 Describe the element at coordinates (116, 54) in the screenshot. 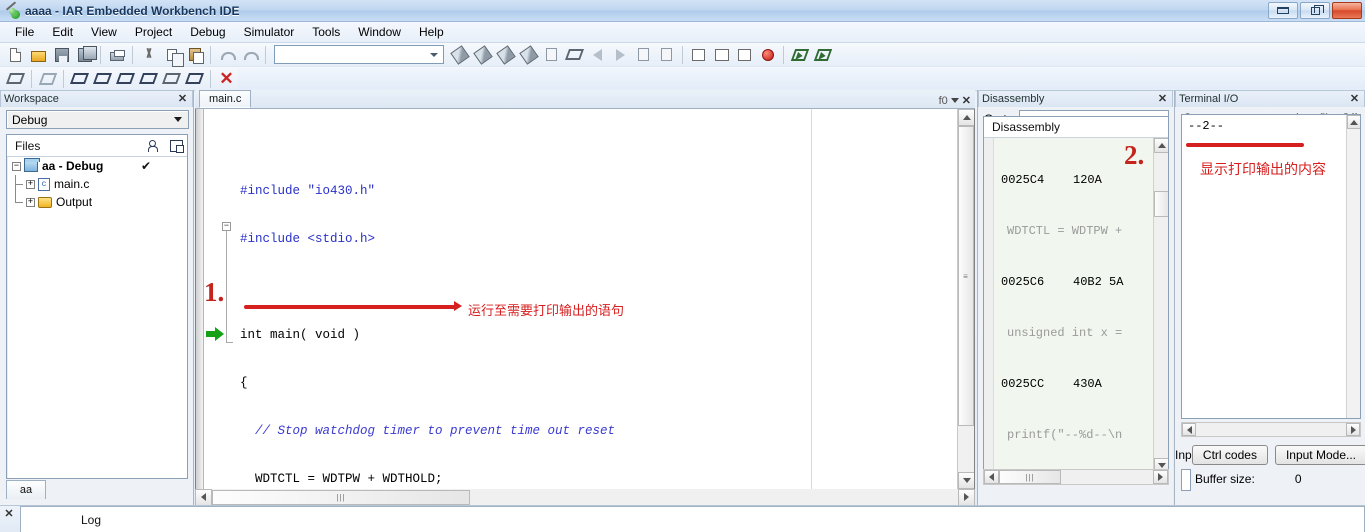

I see `print-icon` at that location.